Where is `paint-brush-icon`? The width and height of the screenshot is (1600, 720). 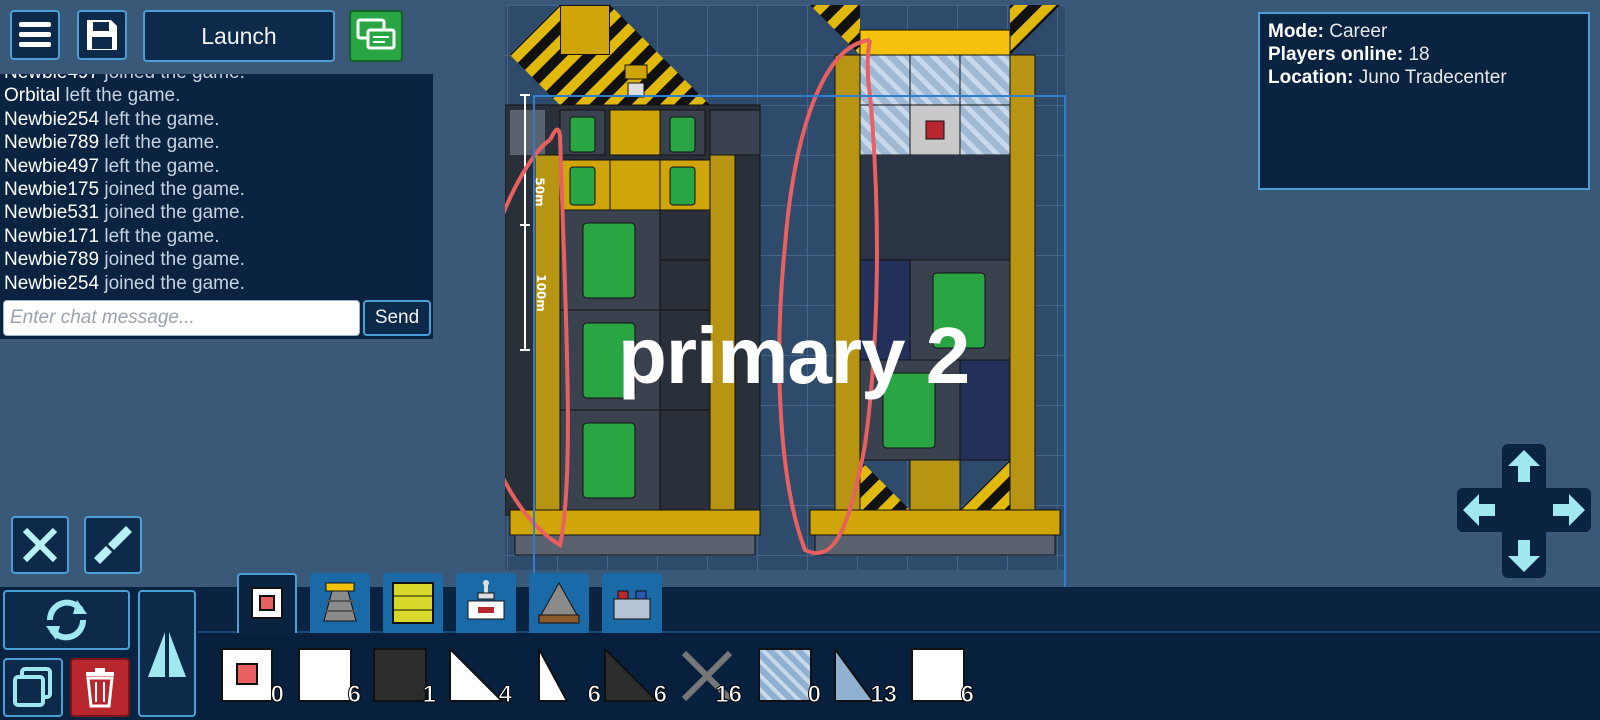
paint-brush-icon is located at coordinates (113, 545).